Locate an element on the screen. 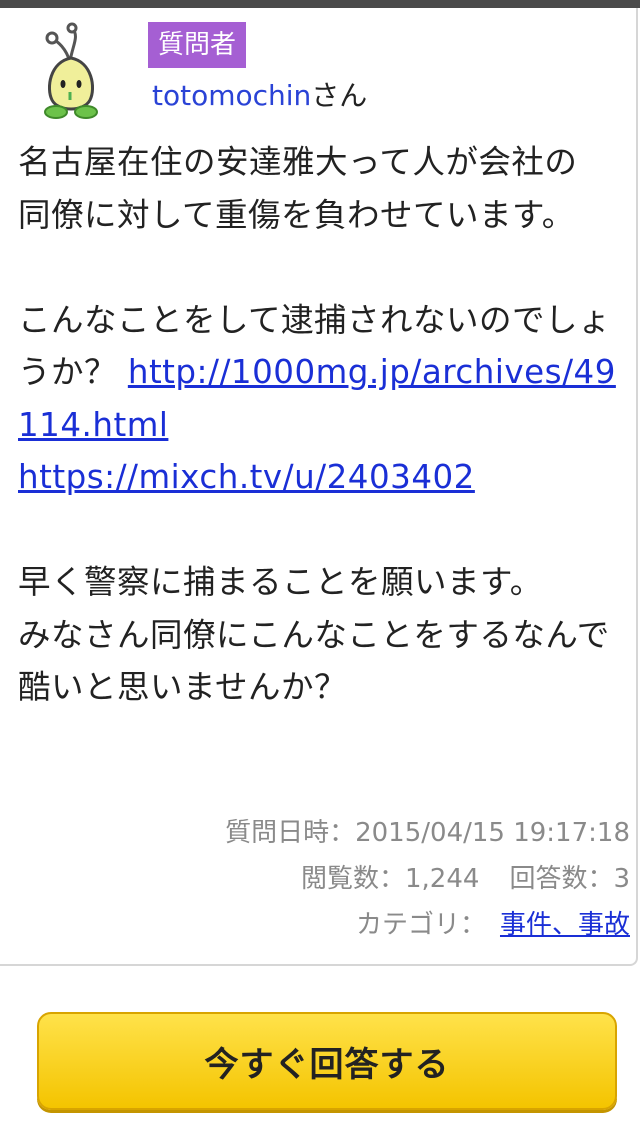  questioner-name: totomochinさん is located at coordinates (259, 96).